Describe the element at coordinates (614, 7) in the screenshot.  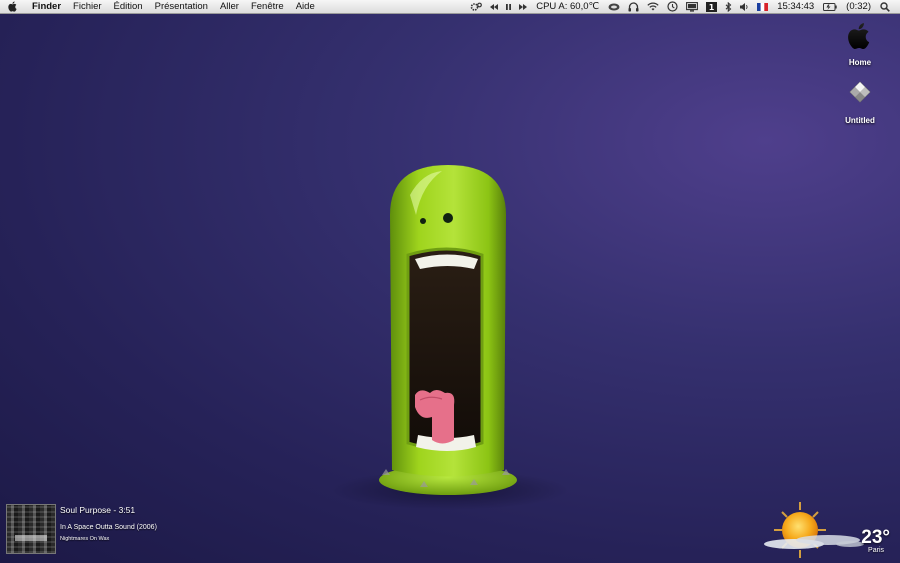
I see `eye-icon` at that location.